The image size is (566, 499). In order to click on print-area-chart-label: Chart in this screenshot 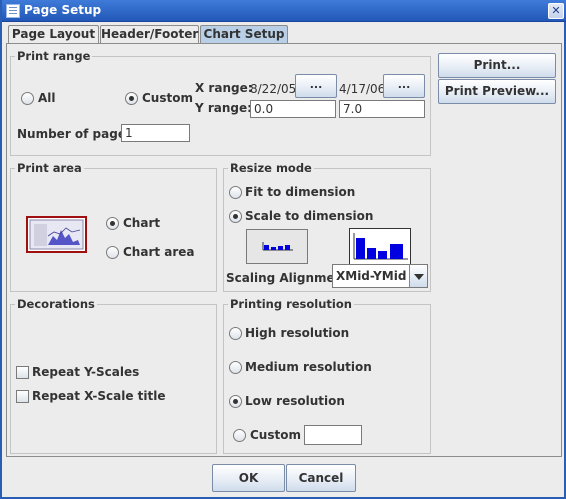, I will do `click(142, 223)`.